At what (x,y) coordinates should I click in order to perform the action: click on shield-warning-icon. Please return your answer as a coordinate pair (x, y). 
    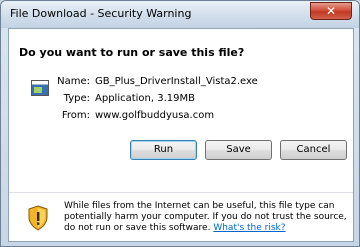
    Looking at the image, I should click on (38, 218).